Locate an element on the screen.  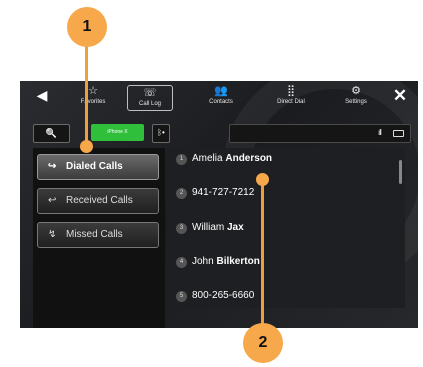
dialed-calls-label: Dialed Calls is located at coordinates (94, 166).